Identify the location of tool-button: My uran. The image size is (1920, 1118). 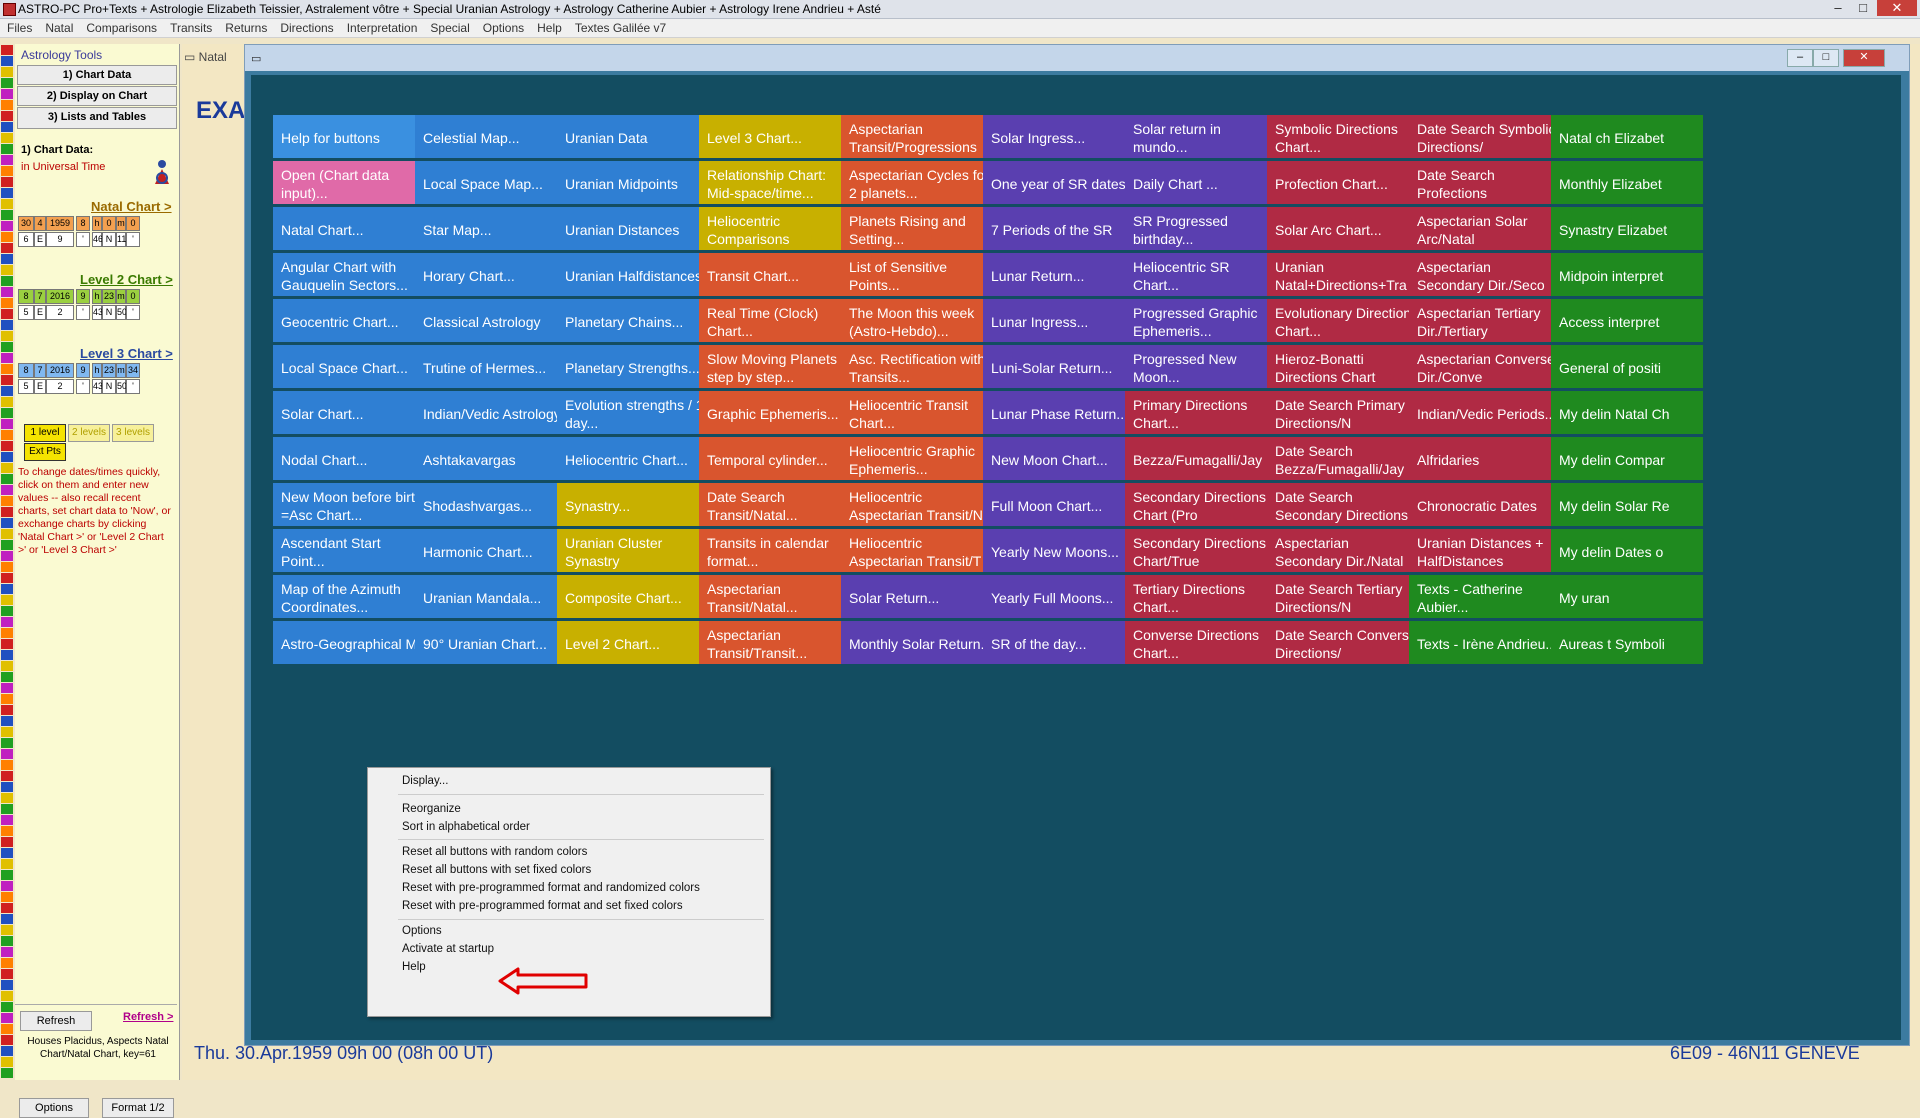
(1627, 596).